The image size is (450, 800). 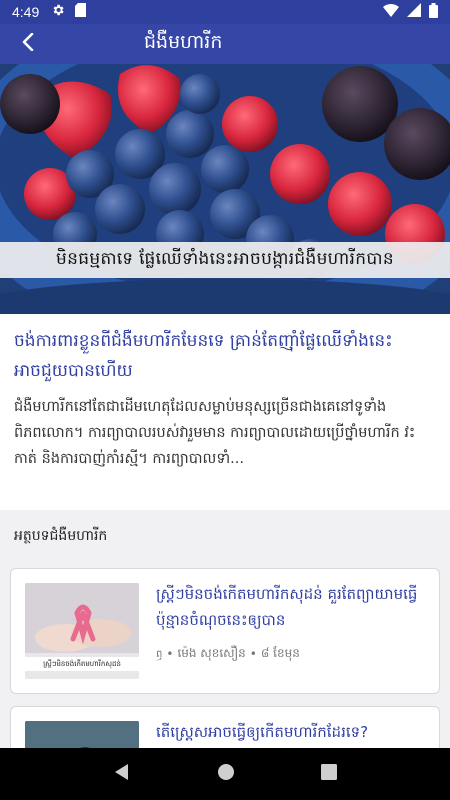 What do you see at coordinates (183, 42) in the screenshot?
I see `page-title: ជំងឺមហារីក` at bounding box center [183, 42].